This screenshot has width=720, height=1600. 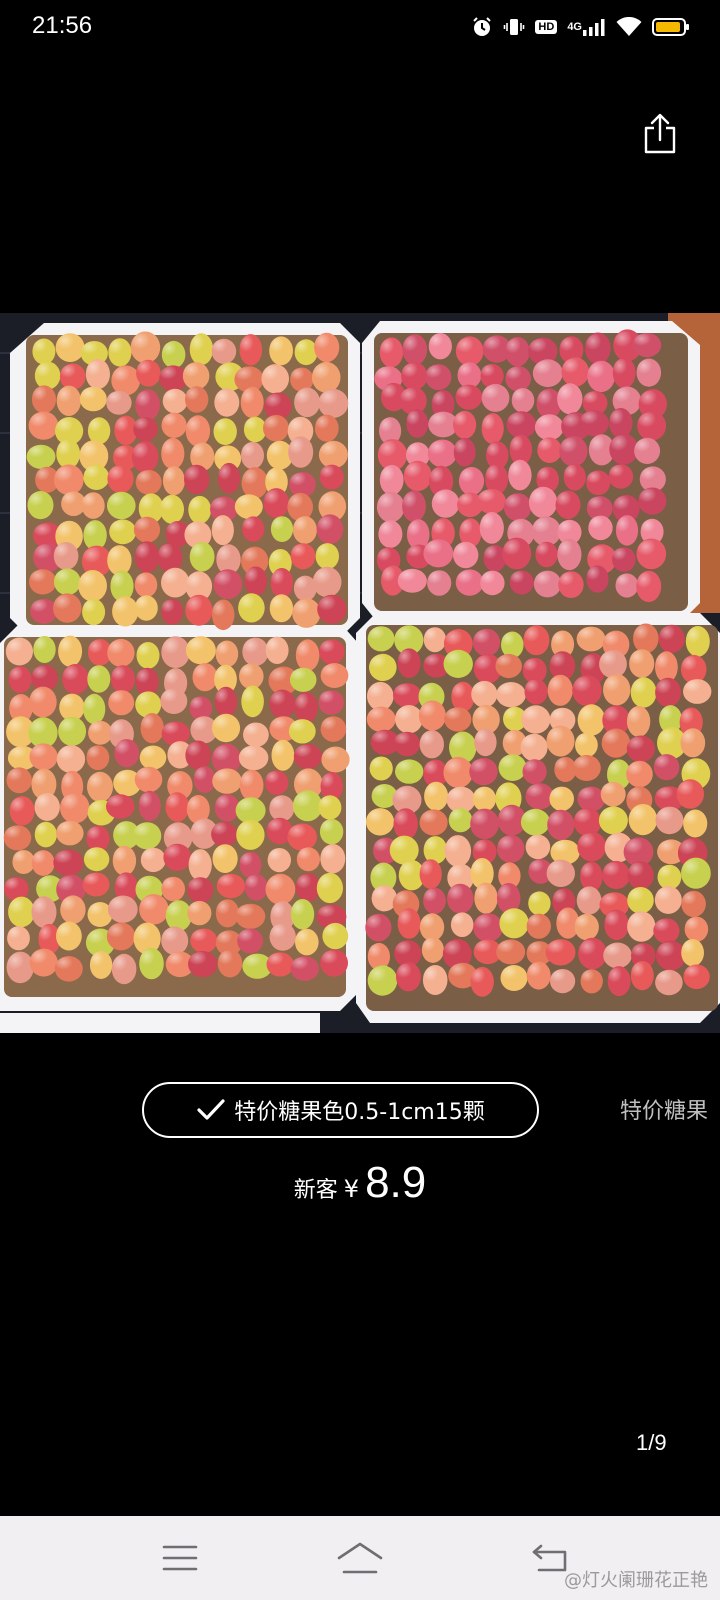 What do you see at coordinates (664, 1109) in the screenshot?
I see `variant-option-next: 特价糖果` at bounding box center [664, 1109].